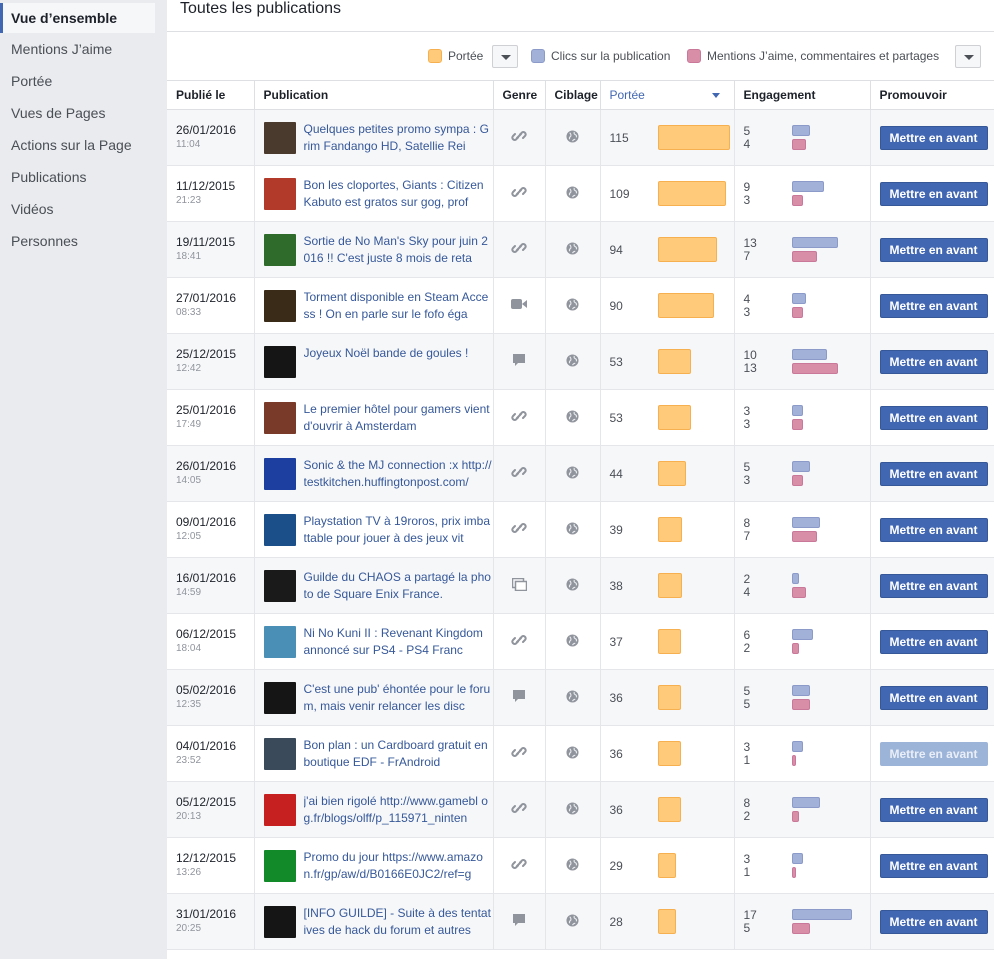 This screenshot has width=994, height=959. I want to click on legend-reach: Portée, so click(455, 56).